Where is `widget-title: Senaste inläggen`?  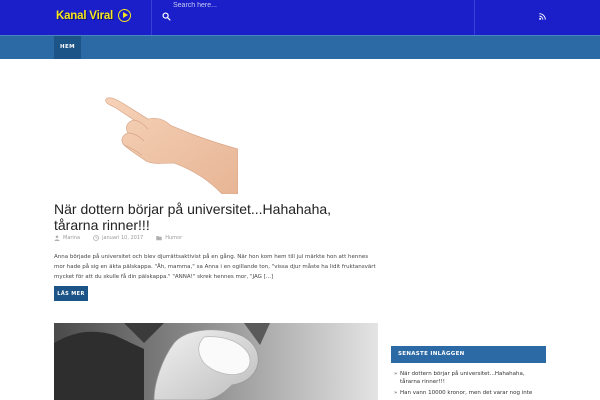 widget-title: Senaste inläggen is located at coordinates (468, 354).